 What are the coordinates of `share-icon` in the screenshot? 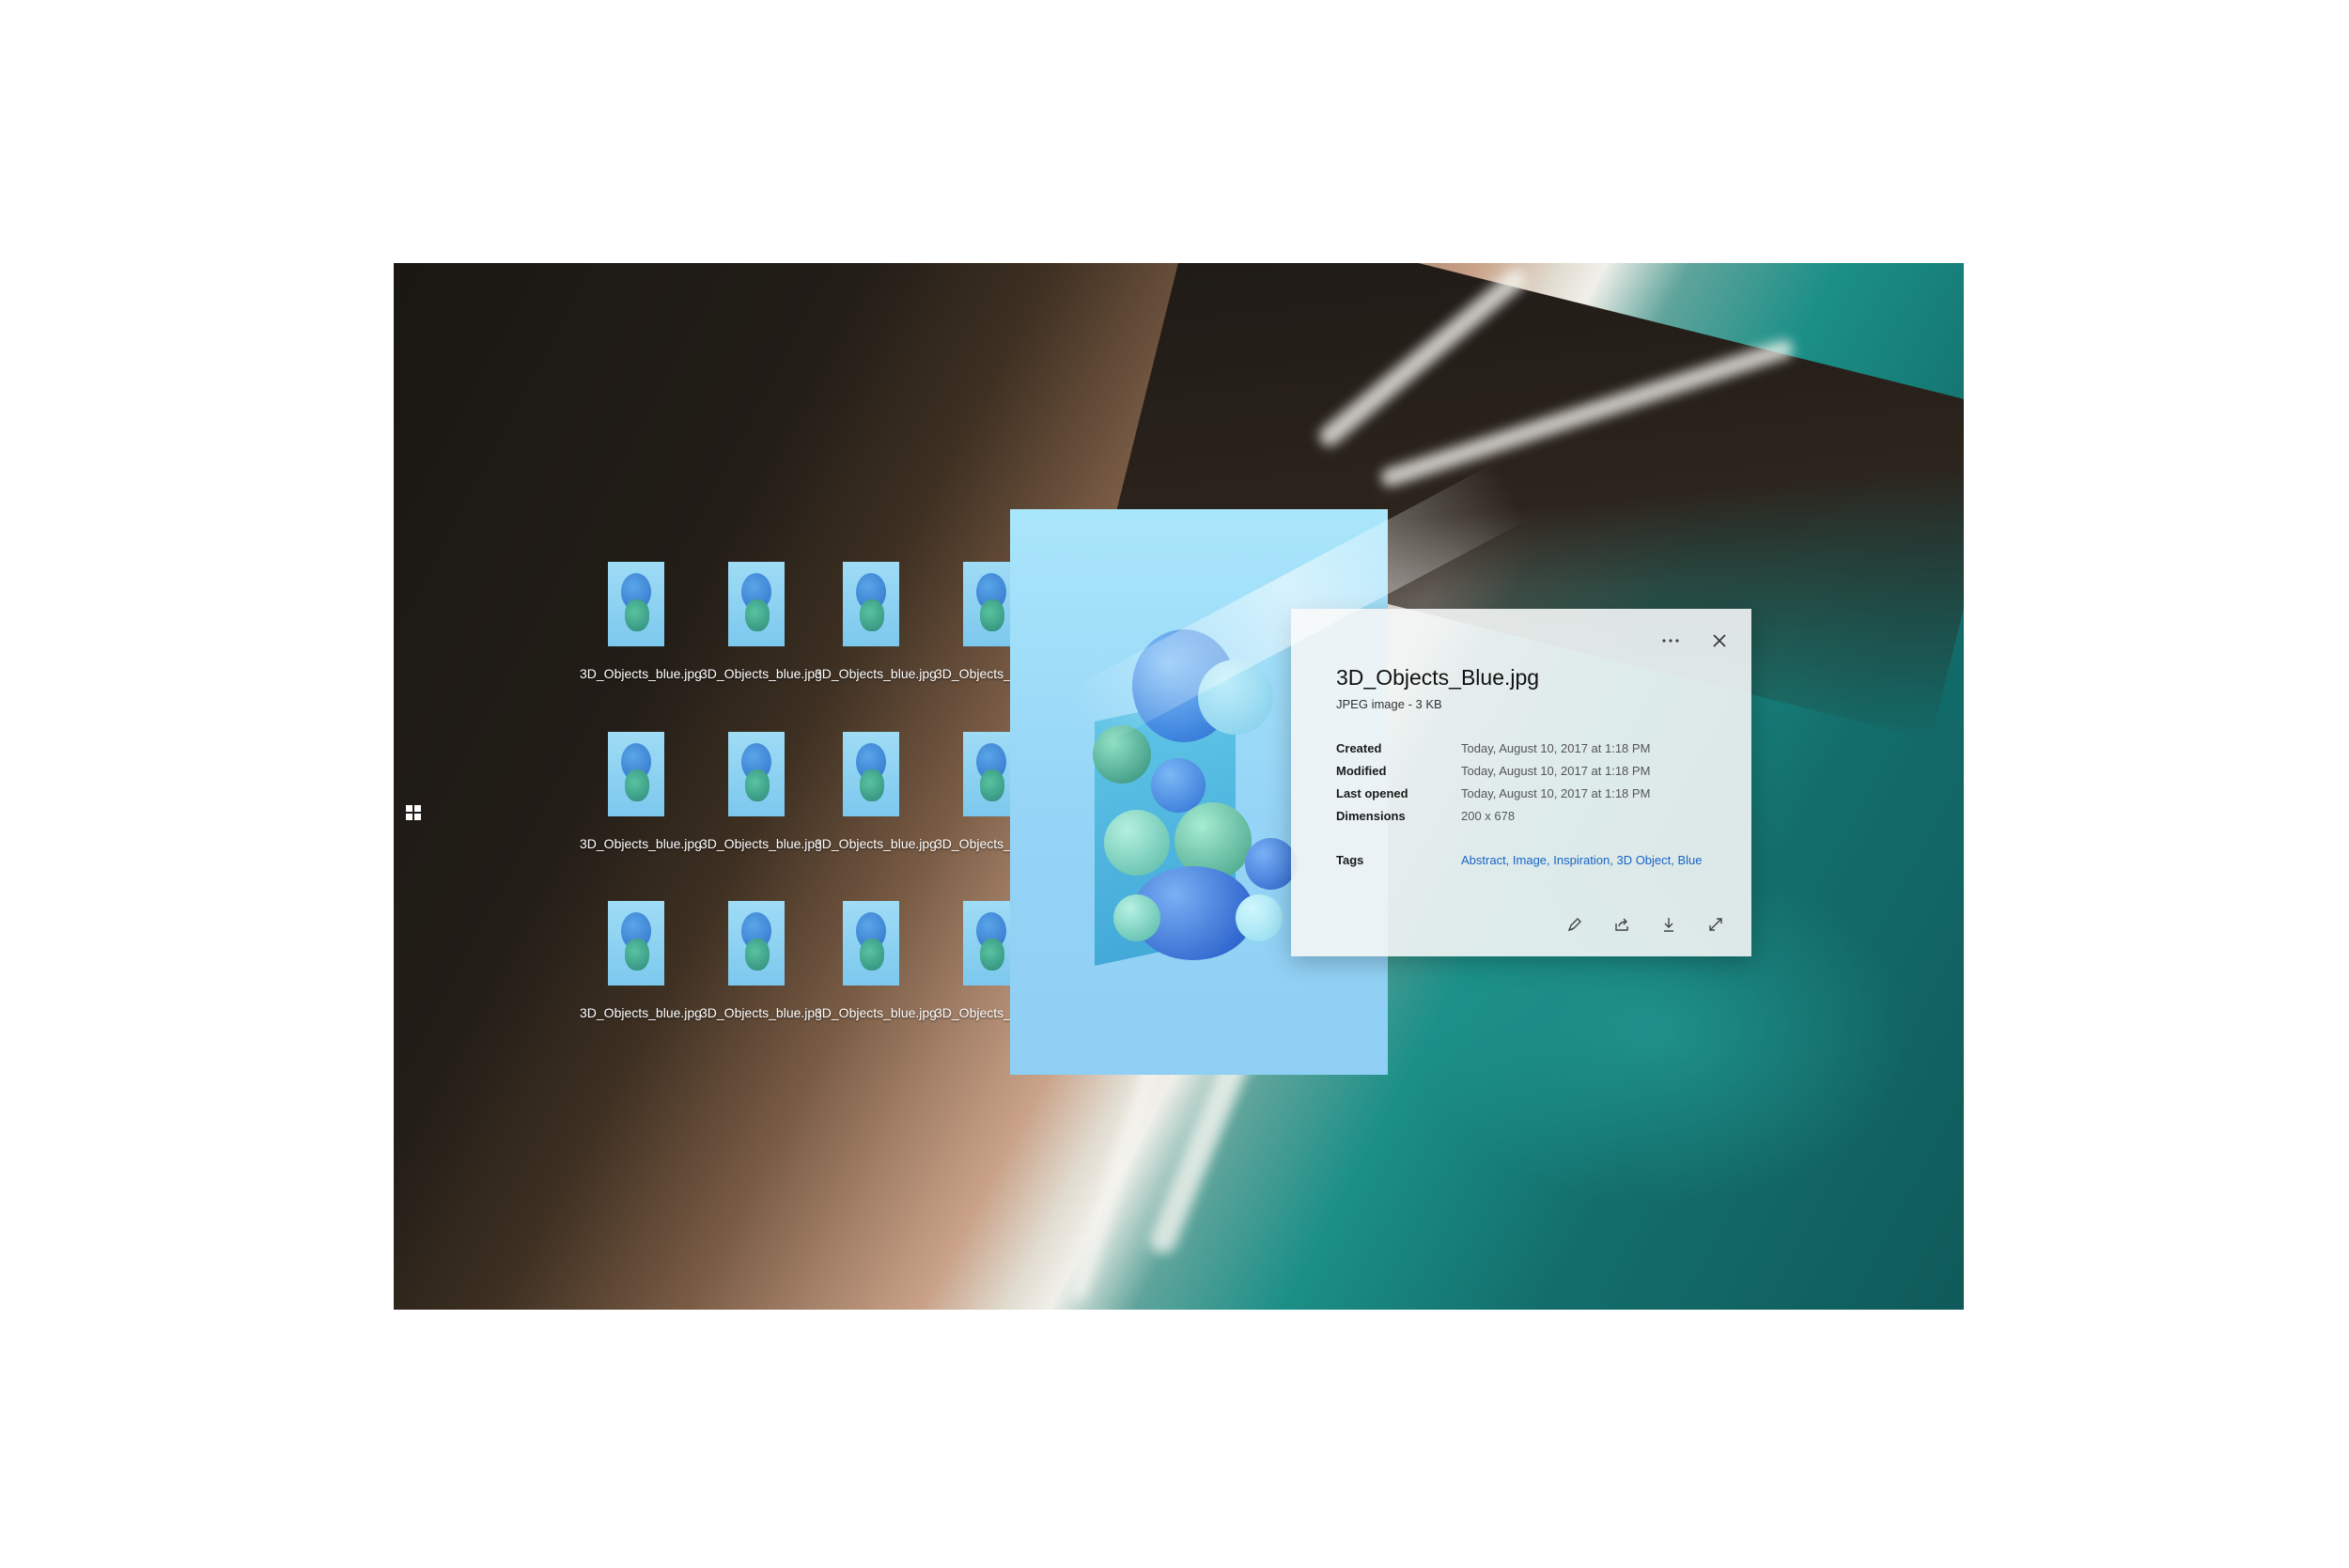 It's located at (1621, 924).